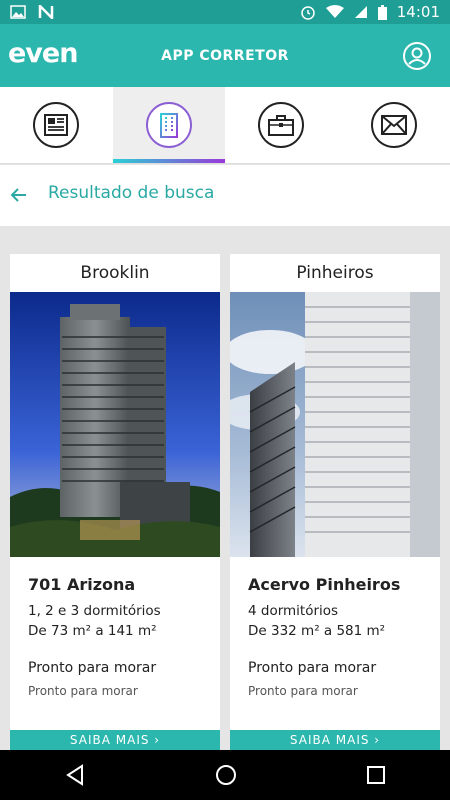 The height and width of the screenshot is (800, 450). I want to click on tab-mail, so click(394, 125).